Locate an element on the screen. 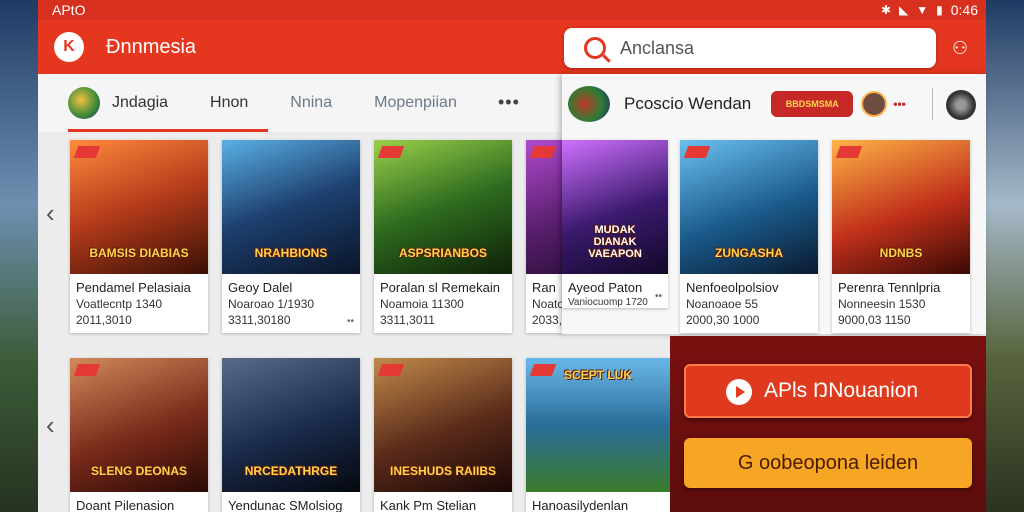  card-art-title: ZUNGASHA is located at coordinates (749, 253).